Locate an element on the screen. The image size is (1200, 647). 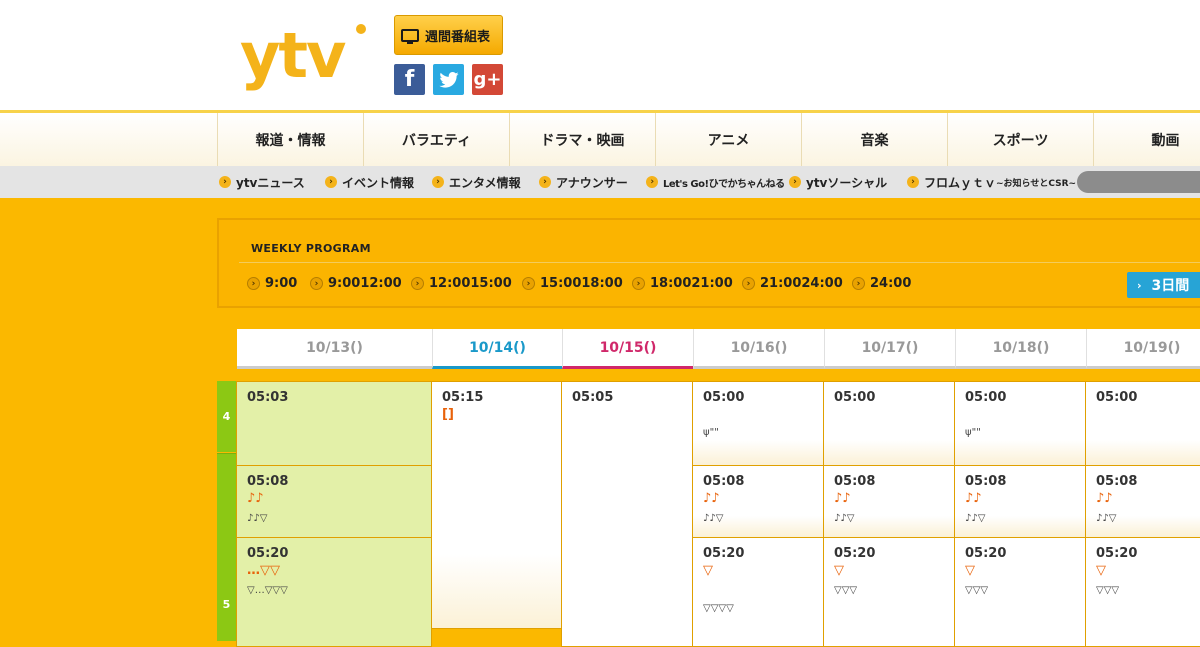
snav-announcer: › アナウンサー is located at coordinates (583, 182).